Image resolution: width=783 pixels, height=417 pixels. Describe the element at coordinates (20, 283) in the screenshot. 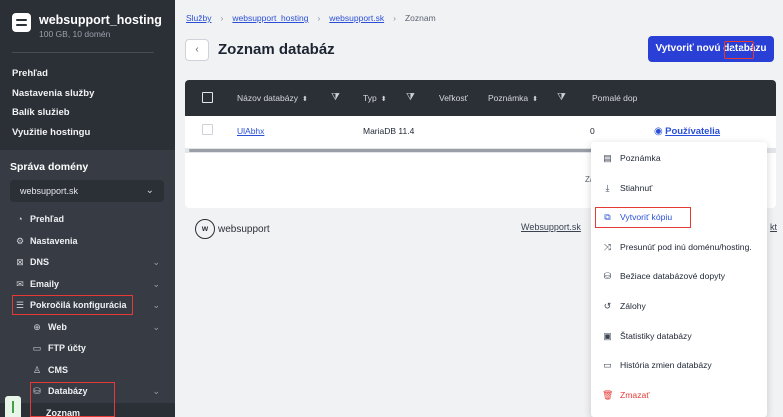

I see `mail-icon: ✉` at that location.